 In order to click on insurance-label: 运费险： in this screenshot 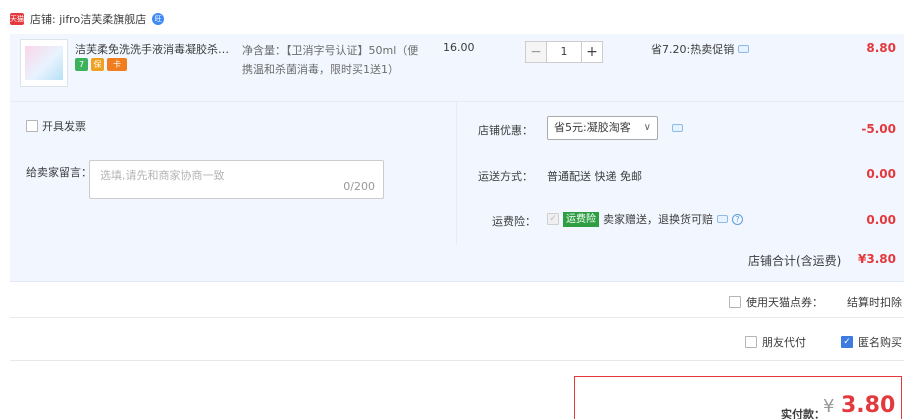, I will do `click(514, 221)`.